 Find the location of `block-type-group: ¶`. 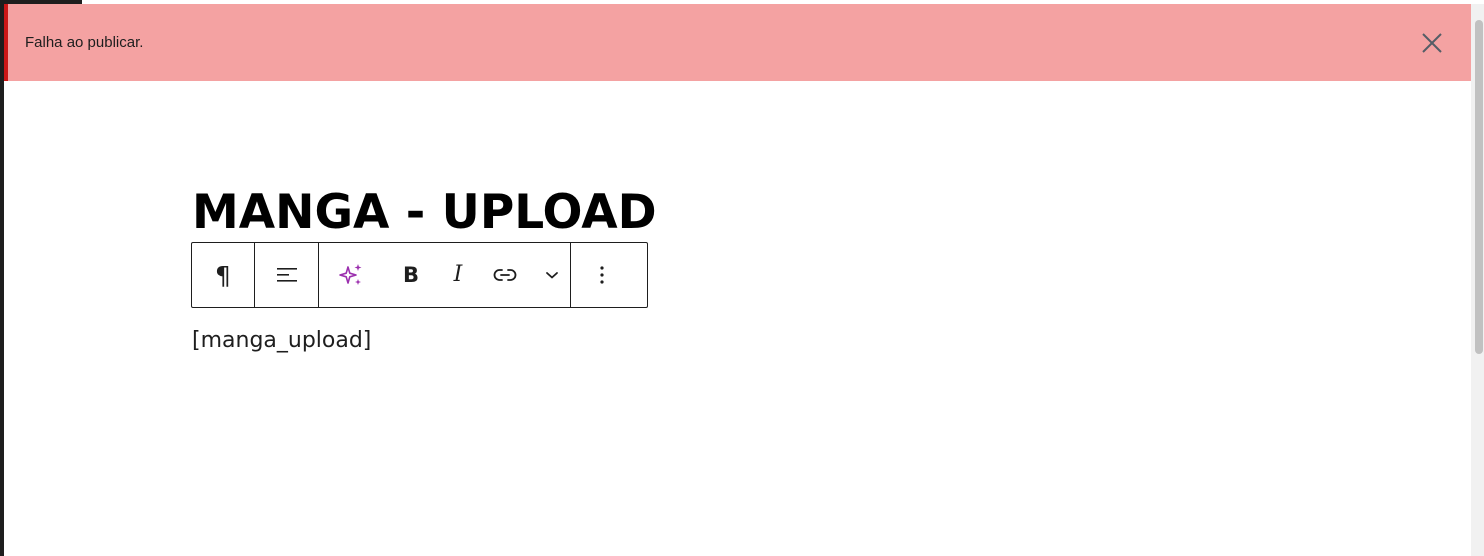

block-type-group: ¶ is located at coordinates (223, 275).